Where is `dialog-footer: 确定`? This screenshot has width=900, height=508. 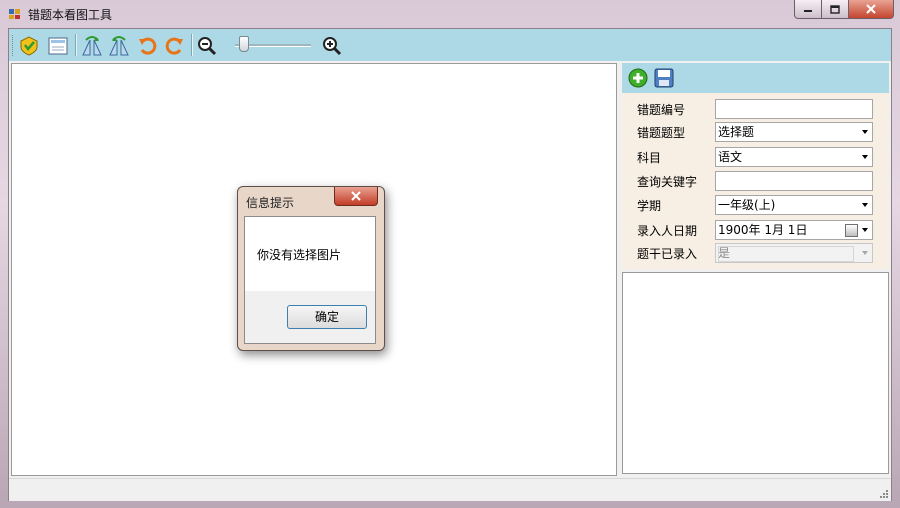 dialog-footer: 确定 is located at coordinates (310, 317).